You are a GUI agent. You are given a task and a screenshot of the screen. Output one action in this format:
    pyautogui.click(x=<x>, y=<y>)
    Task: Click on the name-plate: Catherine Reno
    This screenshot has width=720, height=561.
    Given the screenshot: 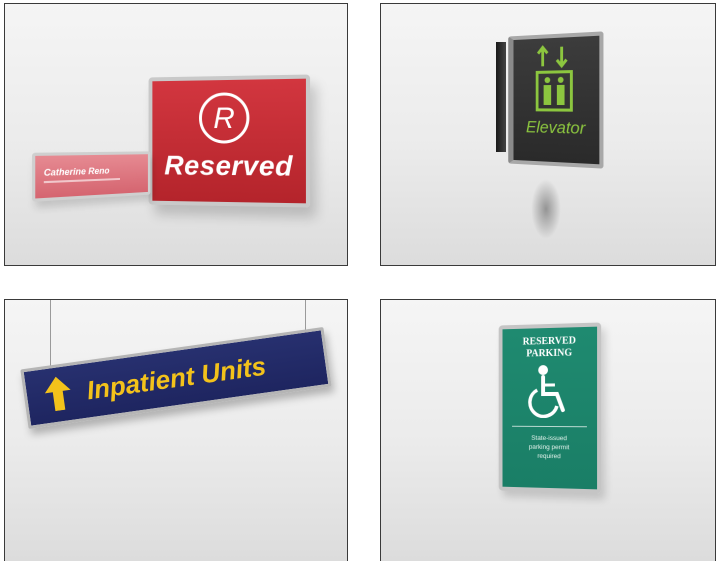 What is the action you would take?
    pyautogui.click(x=91, y=176)
    